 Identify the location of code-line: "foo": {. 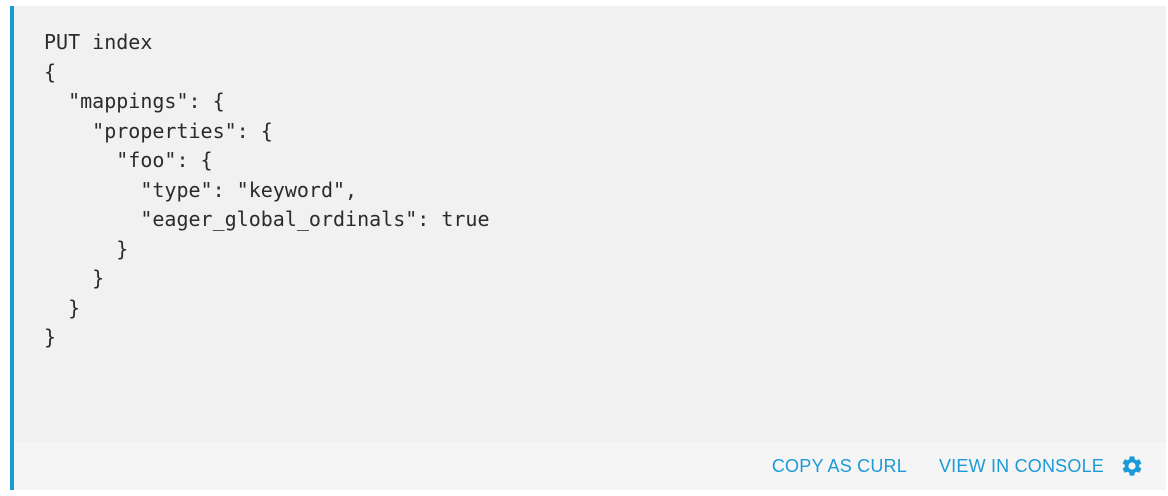
(128, 160).